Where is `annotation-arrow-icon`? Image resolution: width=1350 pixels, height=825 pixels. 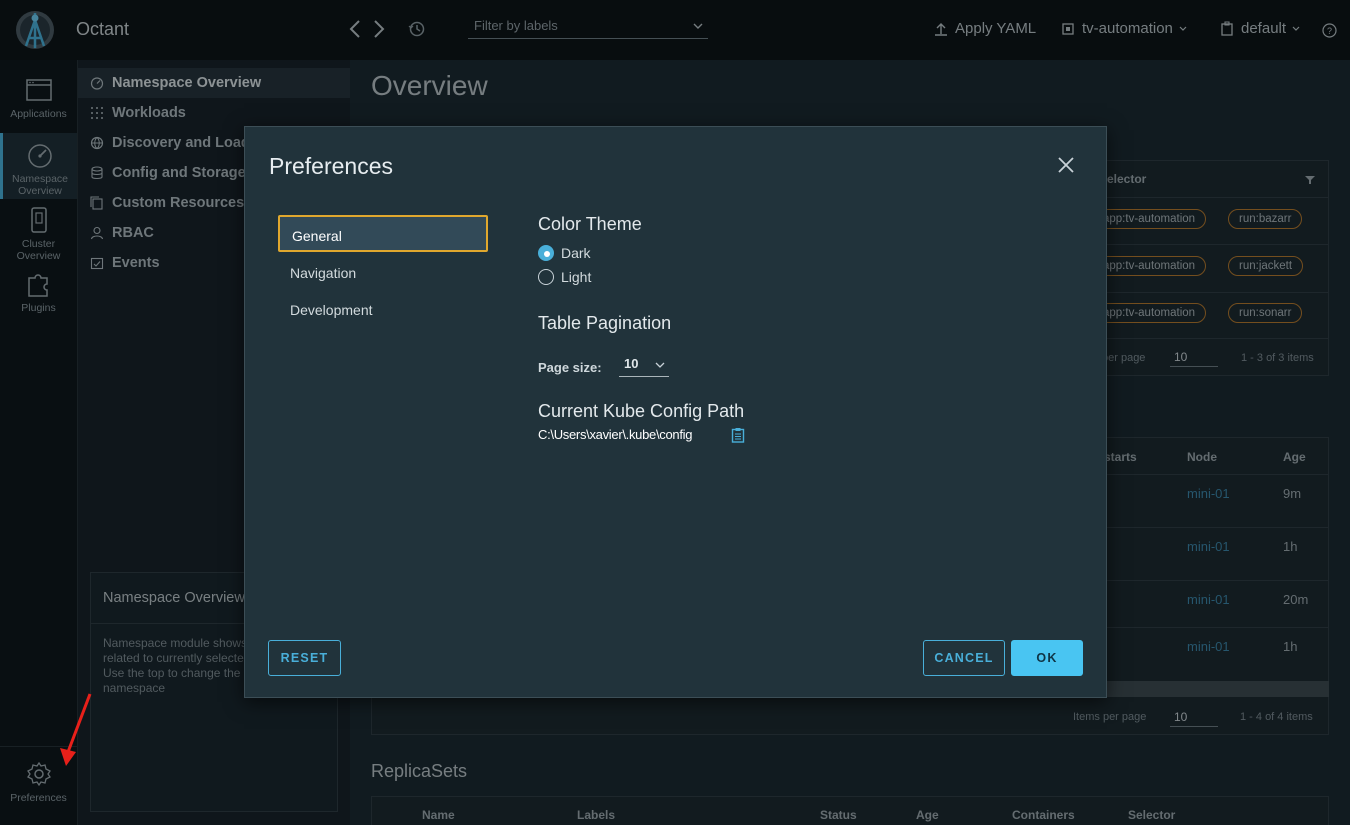 annotation-arrow-icon is located at coordinates (76, 729).